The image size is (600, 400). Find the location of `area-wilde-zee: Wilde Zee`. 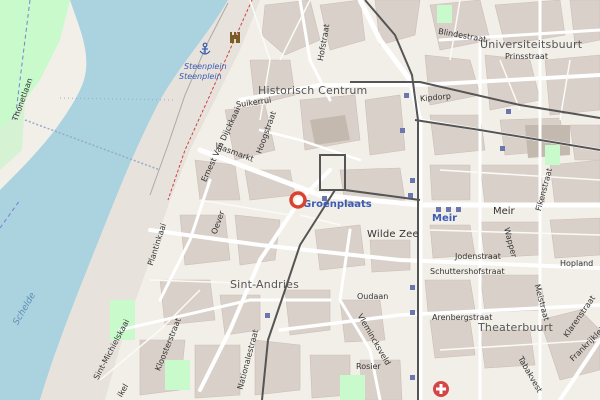

area-wilde-zee: Wilde Zee is located at coordinates (393, 234).